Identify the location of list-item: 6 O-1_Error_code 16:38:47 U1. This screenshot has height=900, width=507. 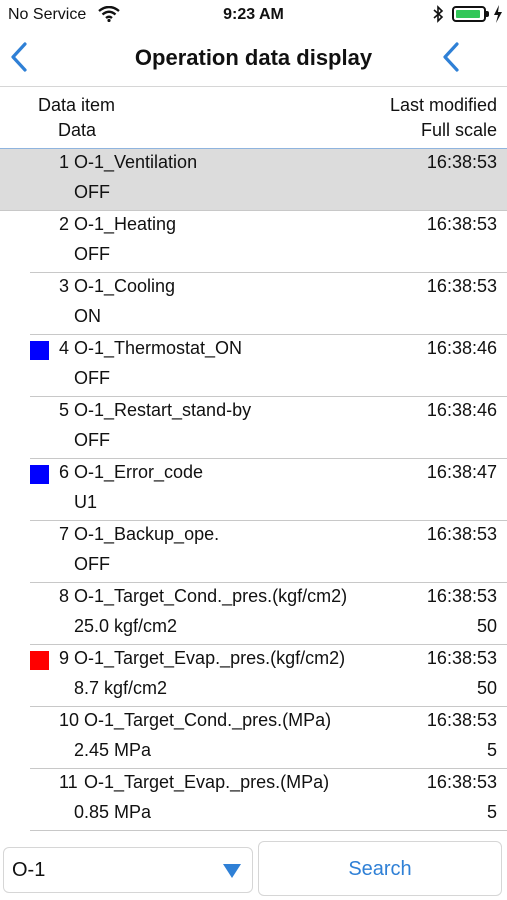
(268, 490).